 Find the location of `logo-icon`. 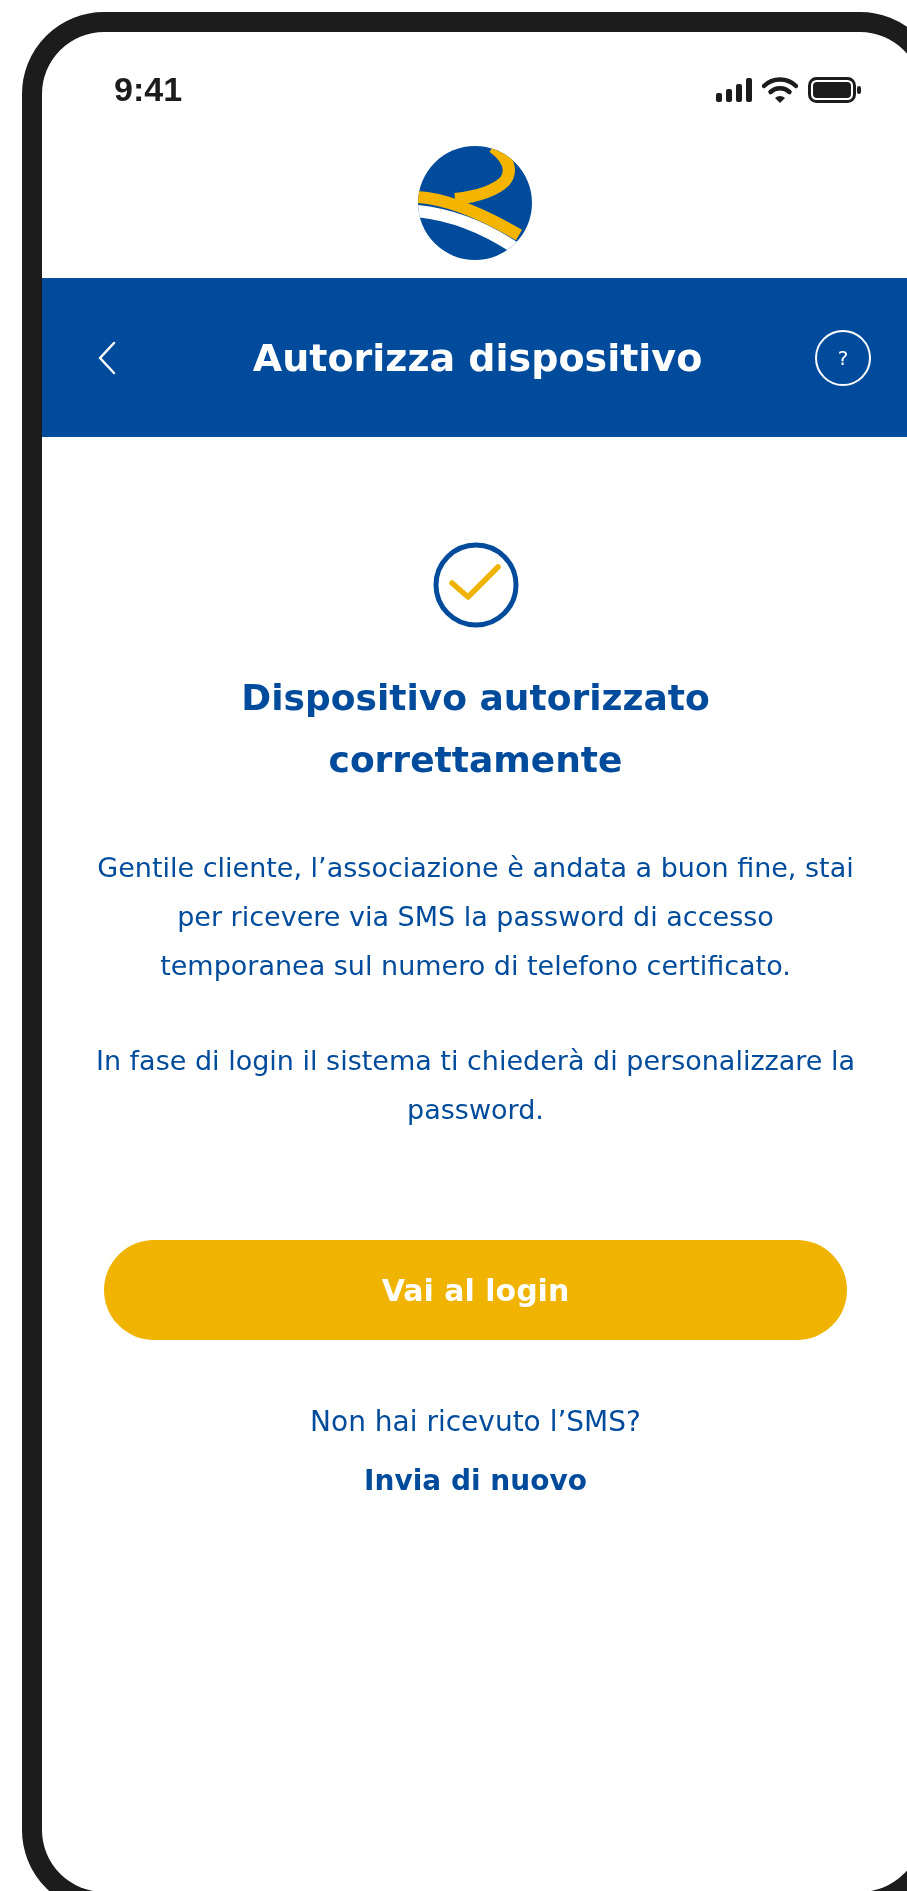

logo-icon is located at coordinates (475, 203).